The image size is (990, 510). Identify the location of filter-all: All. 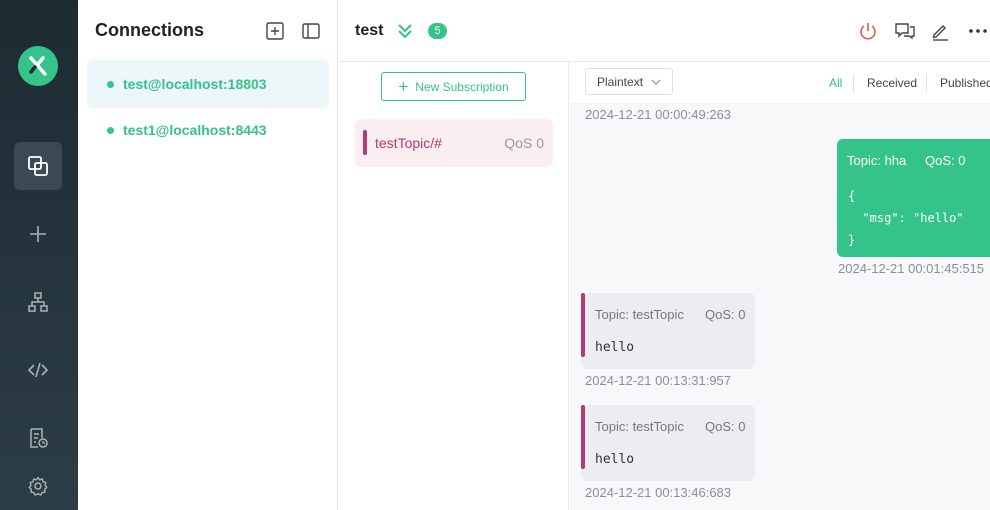
(835, 83).